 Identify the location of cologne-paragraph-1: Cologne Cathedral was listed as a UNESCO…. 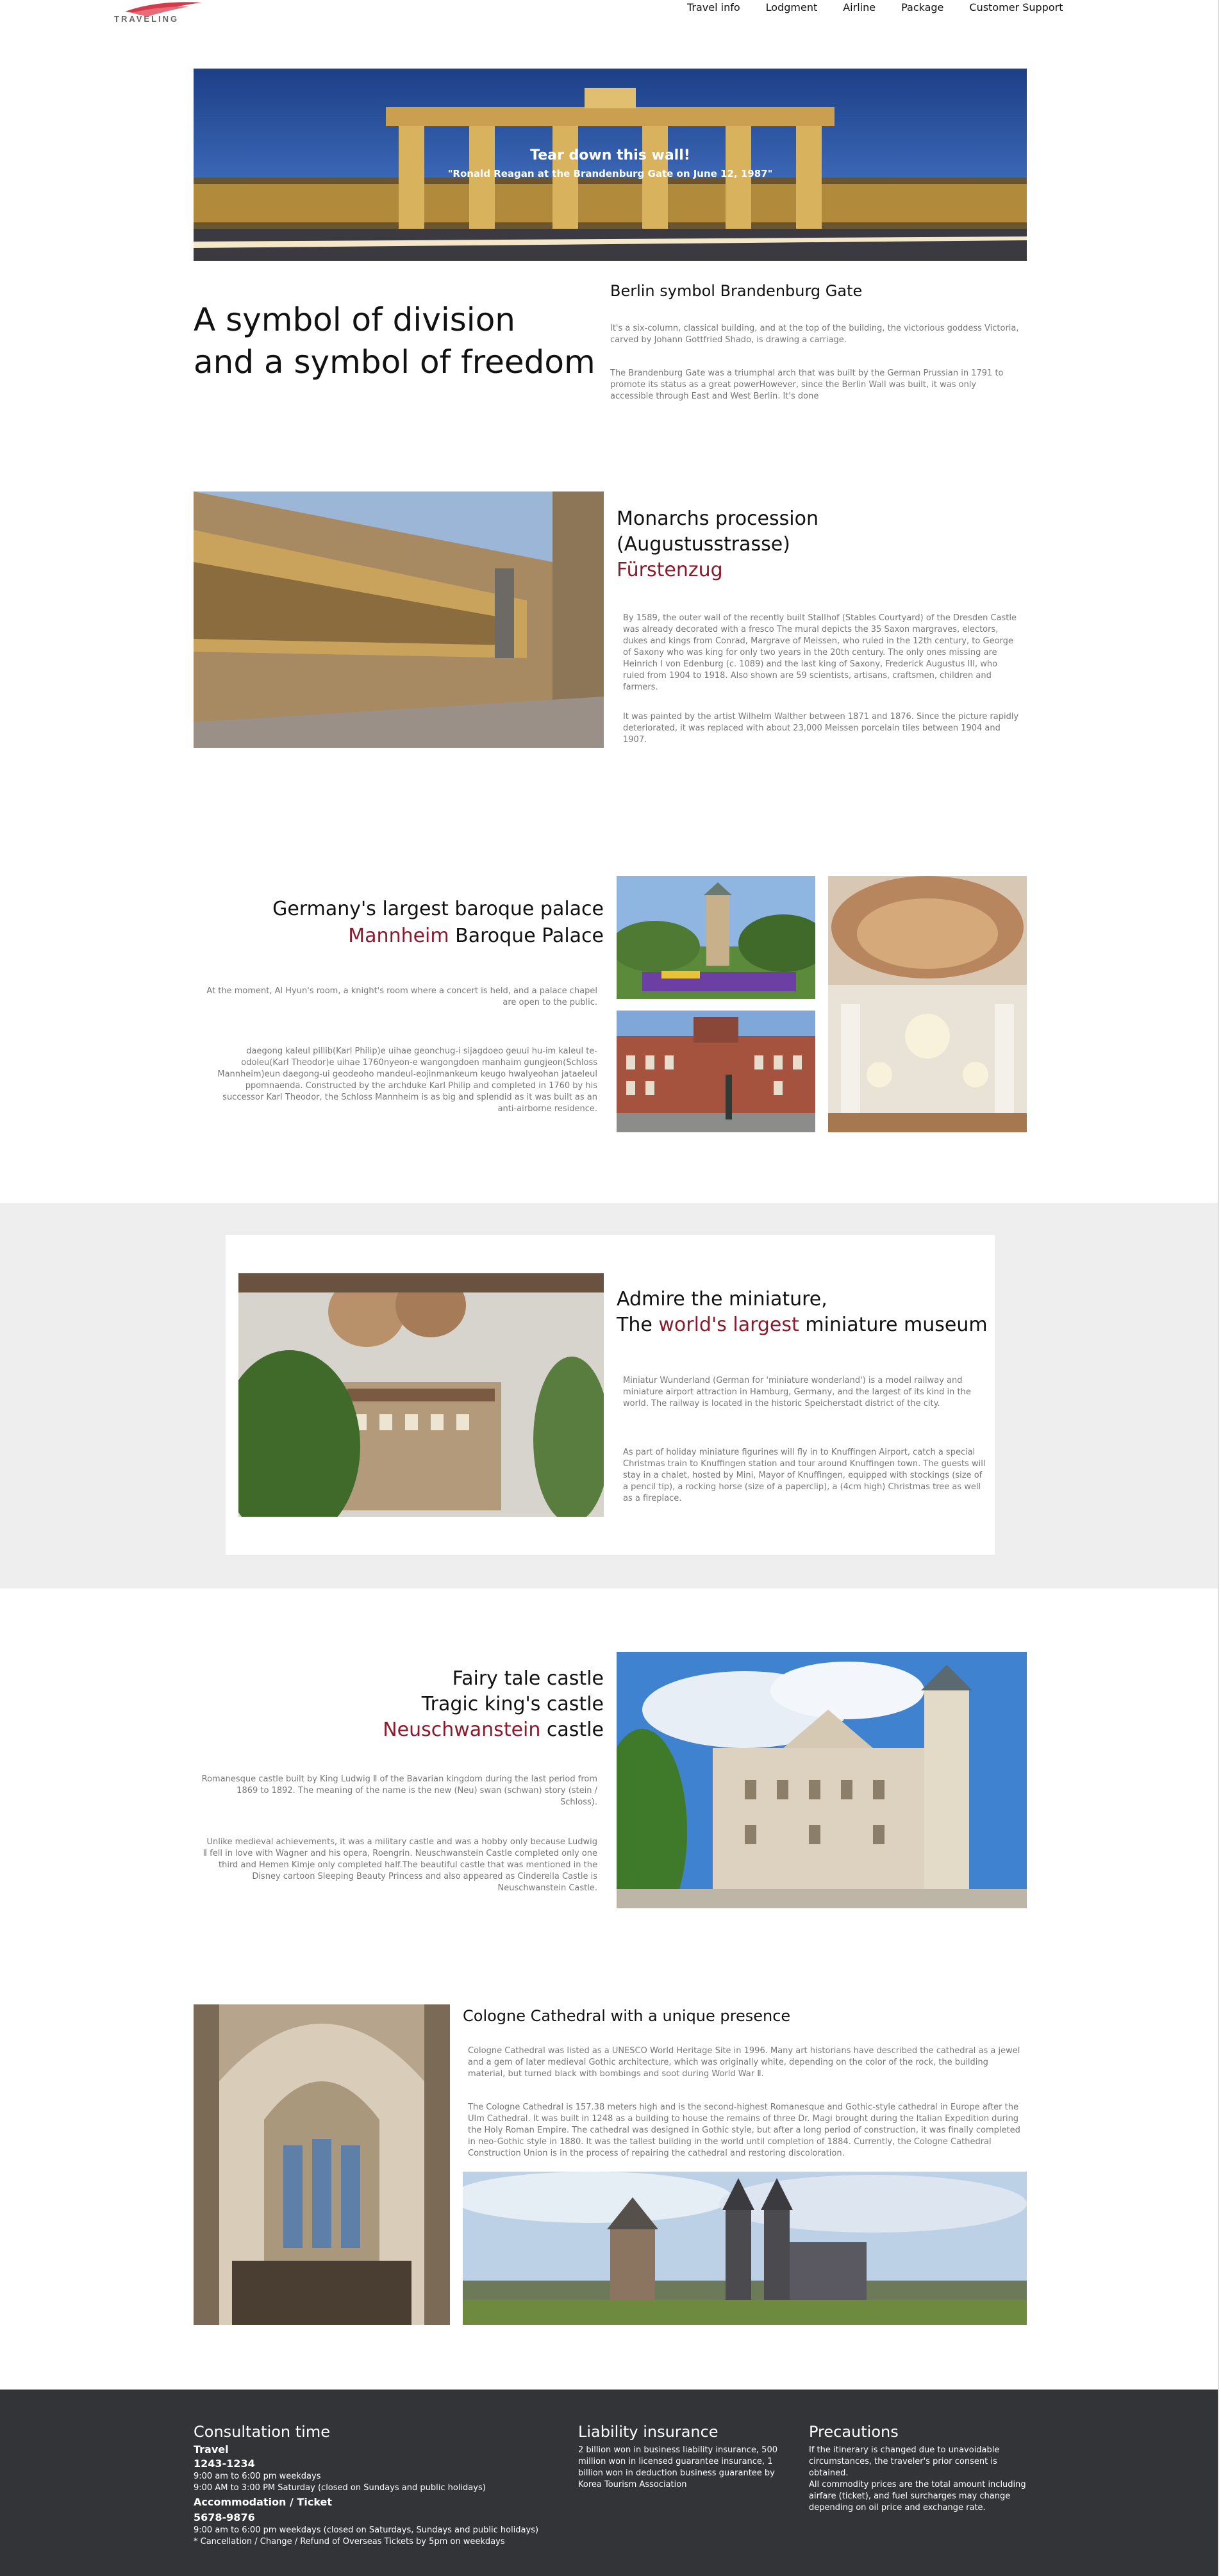
(744, 2062).